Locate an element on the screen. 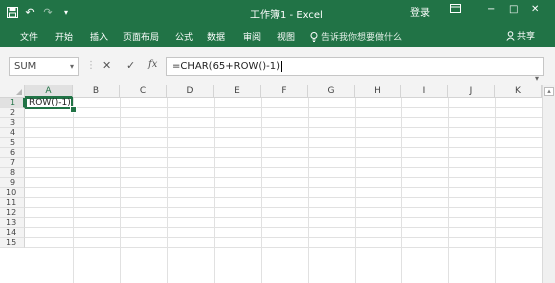 The width and height of the screenshot is (555, 283). formula-bar-splitter: ⋮ is located at coordinates (91, 65).